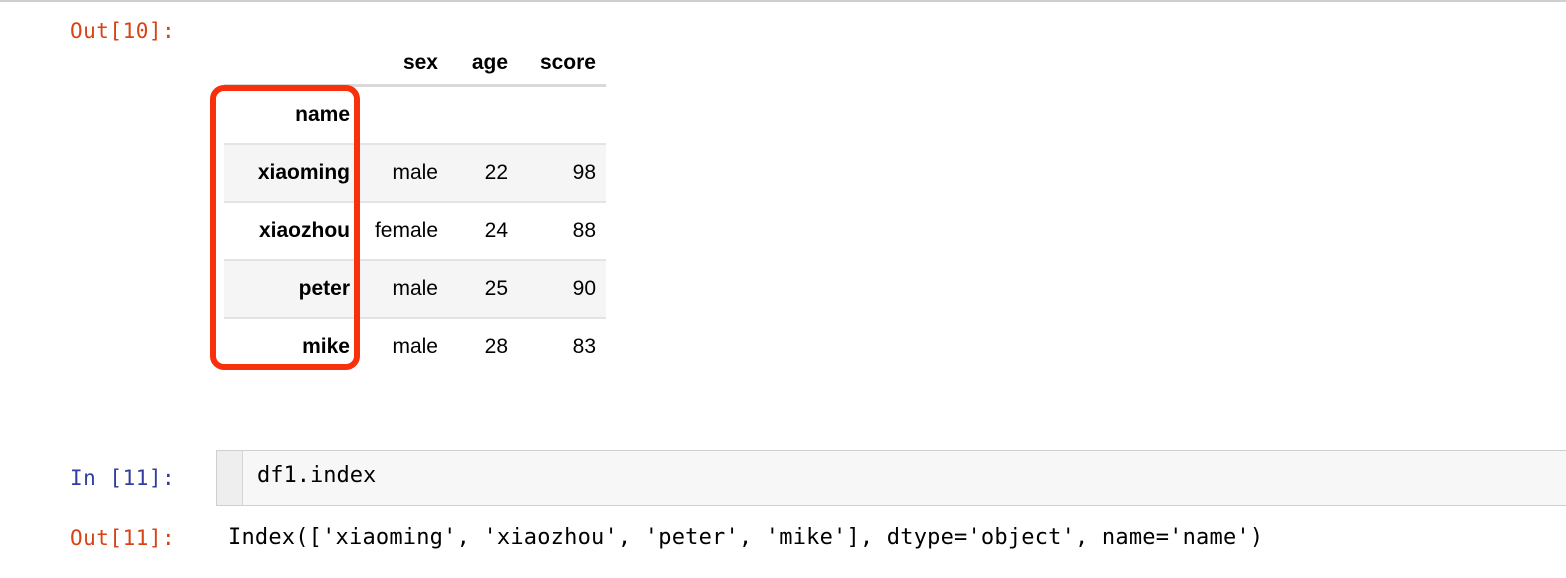  I want to click on in-prompt-11: In [11]:, so click(123, 478).